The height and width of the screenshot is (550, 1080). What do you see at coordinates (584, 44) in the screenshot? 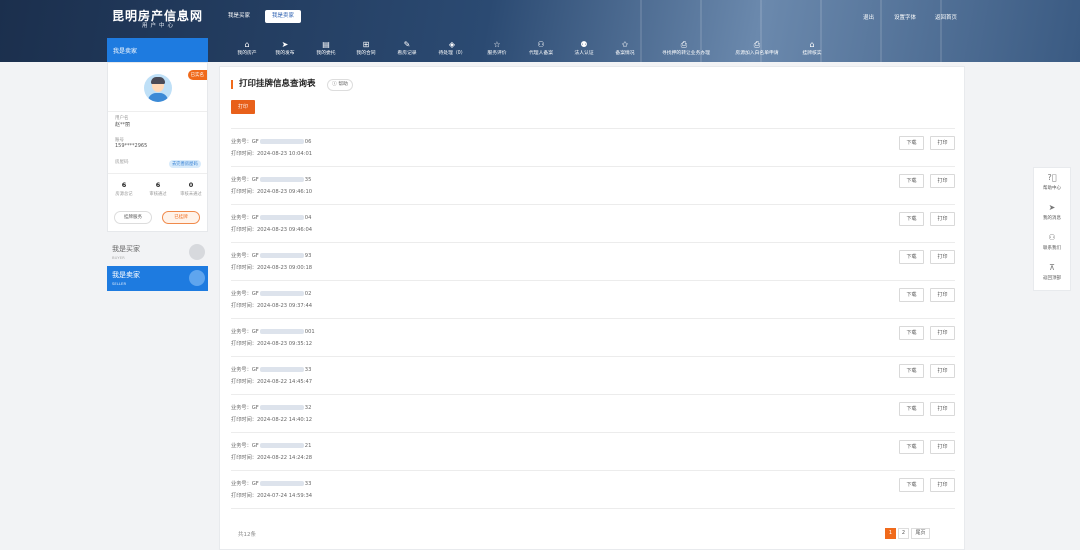
I see `users-icon: ⚉` at bounding box center [584, 44].